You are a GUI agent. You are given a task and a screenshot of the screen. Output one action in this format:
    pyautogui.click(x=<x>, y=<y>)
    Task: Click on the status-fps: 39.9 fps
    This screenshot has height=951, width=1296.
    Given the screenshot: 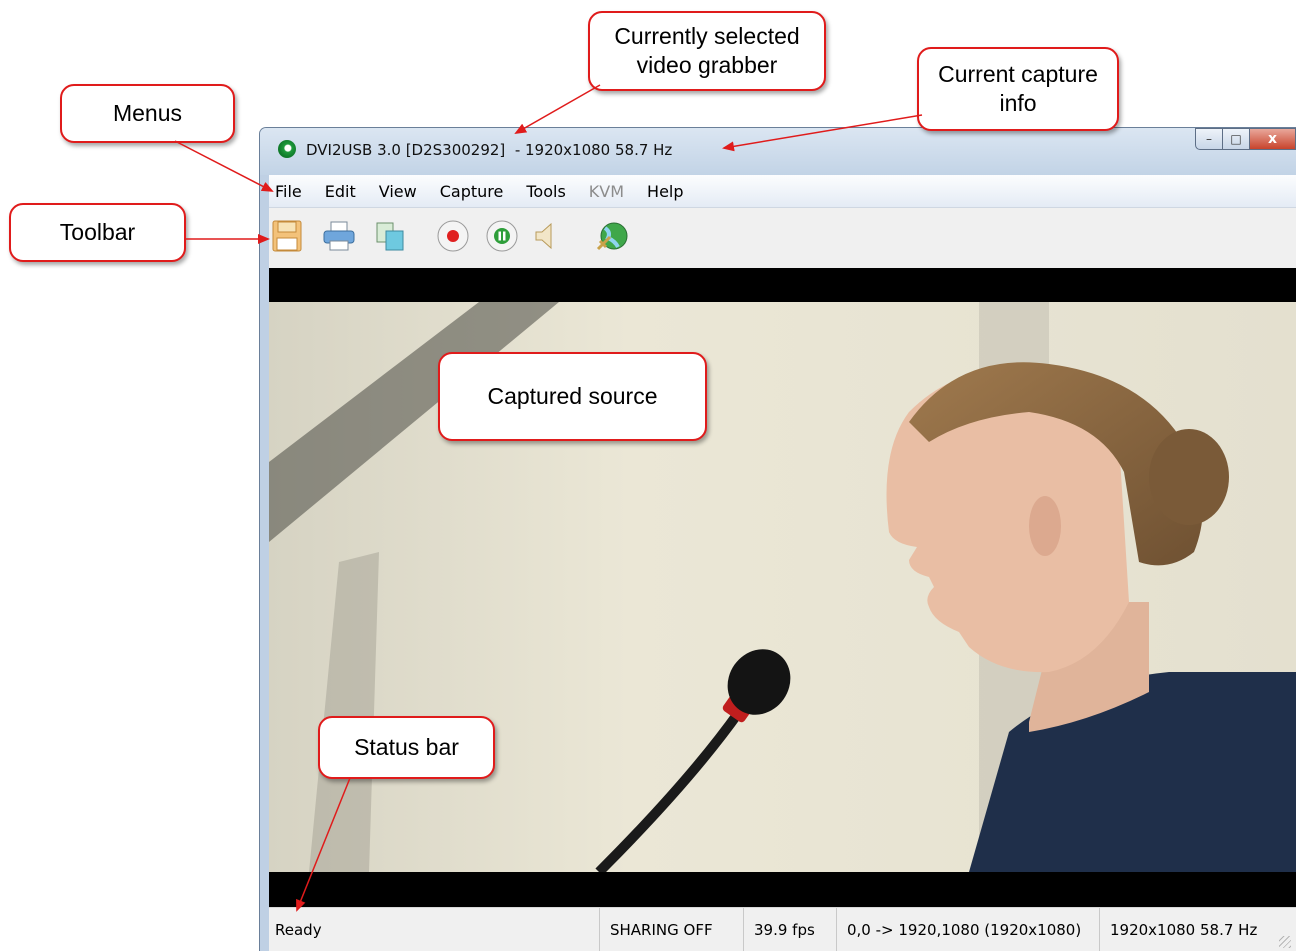 What is the action you would take?
    pyautogui.click(x=789, y=929)
    